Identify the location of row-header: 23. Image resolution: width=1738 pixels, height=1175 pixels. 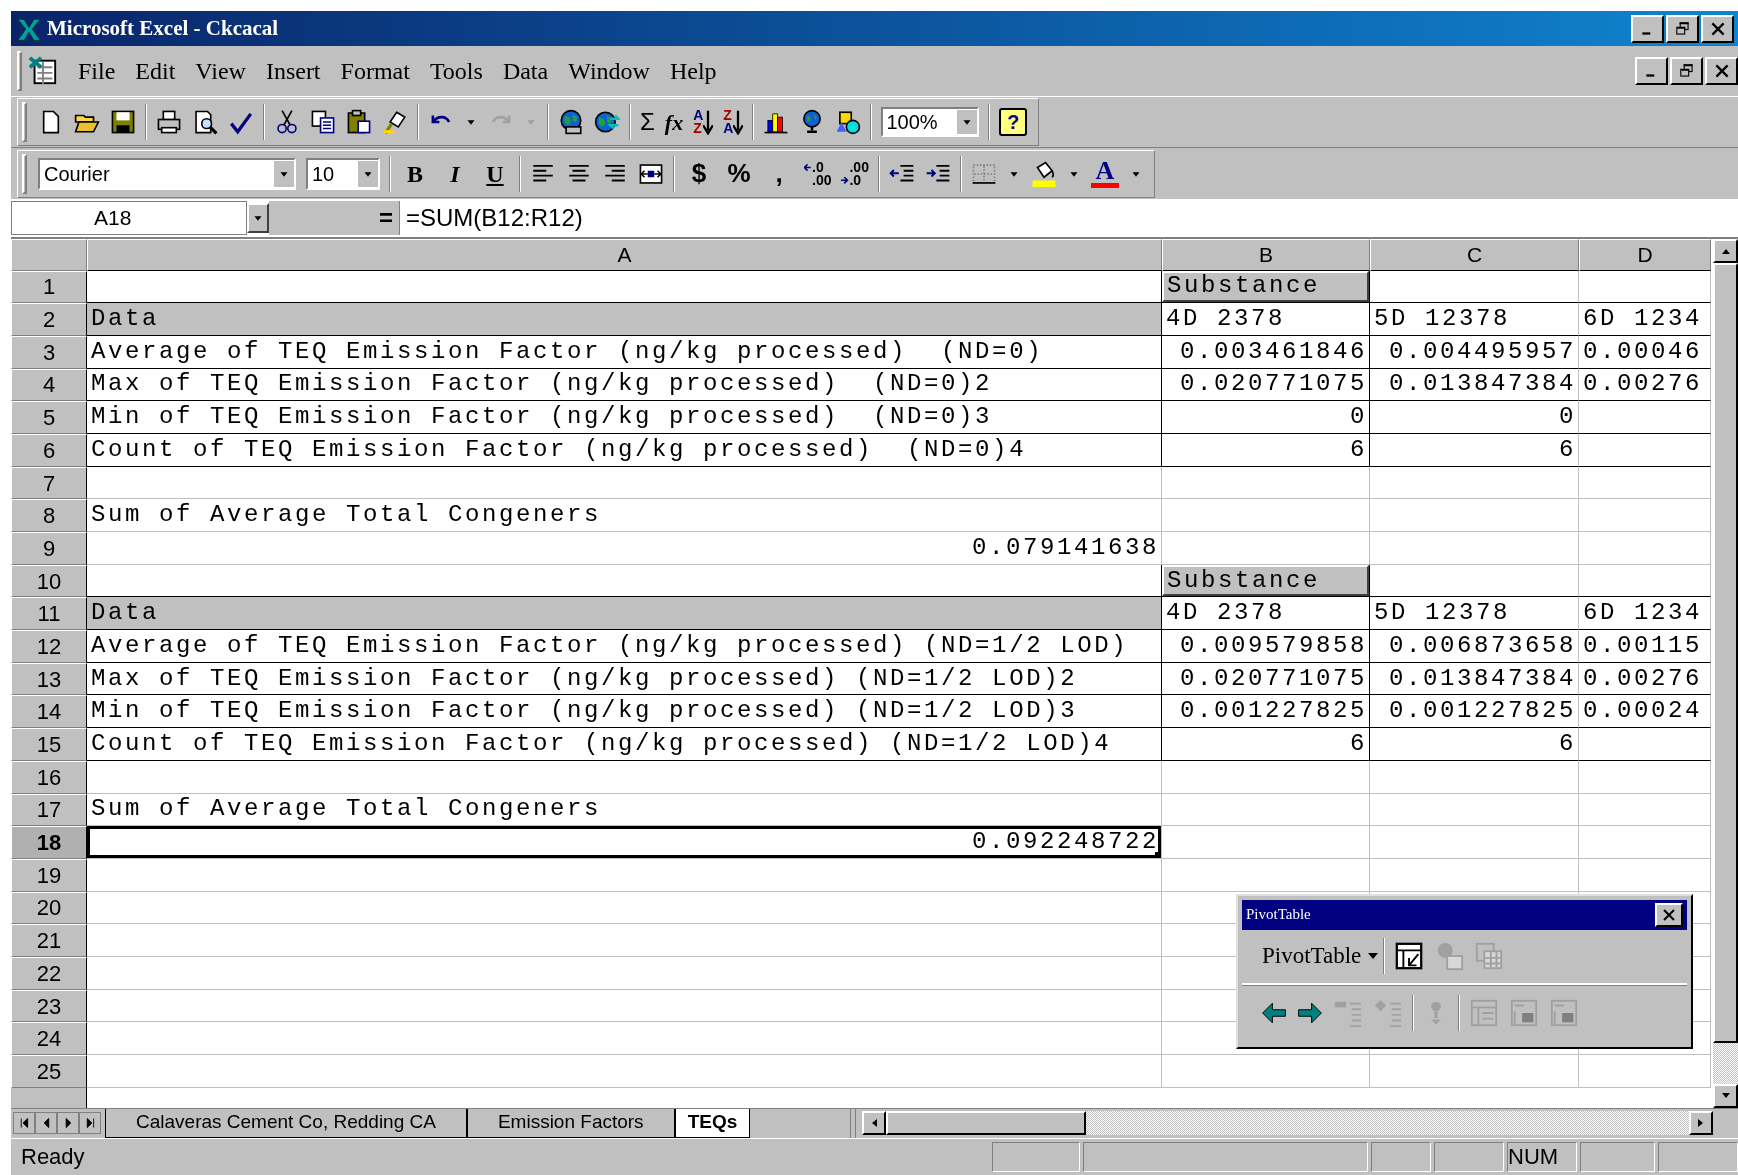
(49, 1006).